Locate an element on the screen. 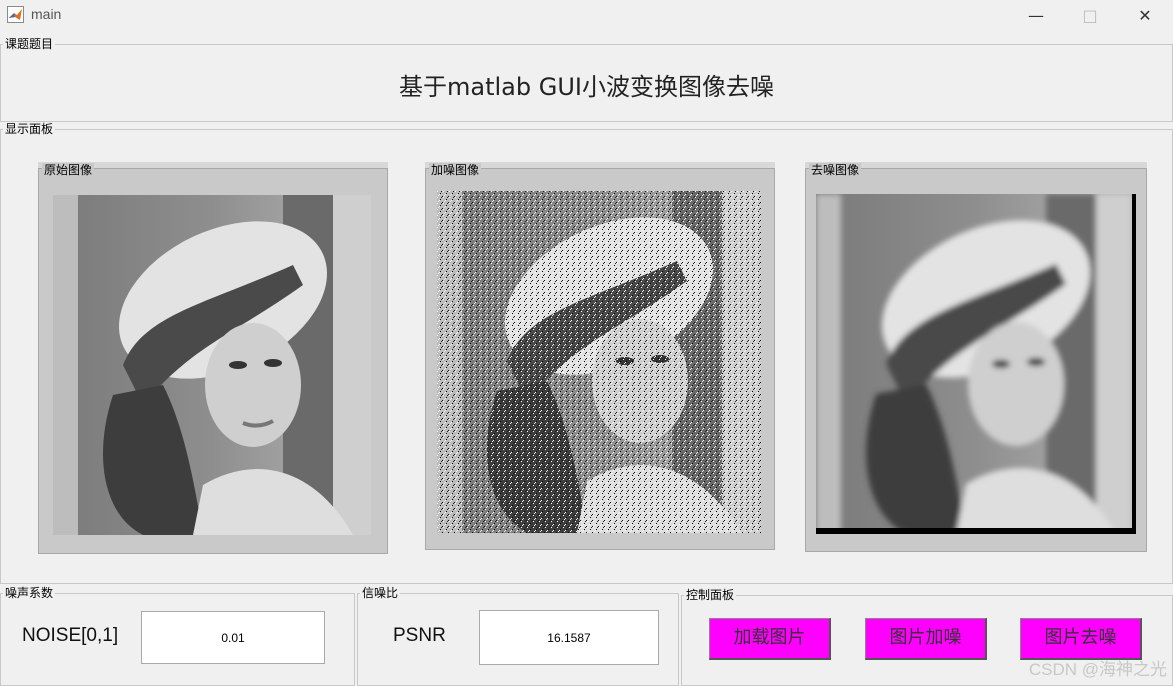 The height and width of the screenshot is (686, 1173). maximize-button: □ is located at coordinates (1090, 15).